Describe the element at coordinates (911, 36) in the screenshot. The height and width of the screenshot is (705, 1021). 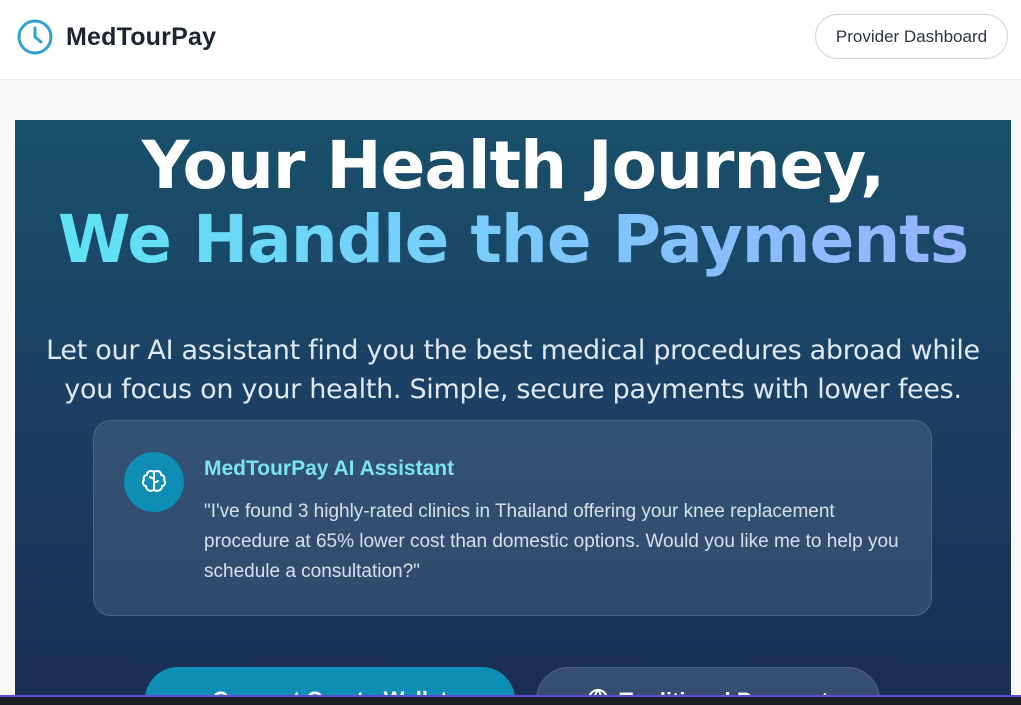
I see `provider-dashboard-button: Provider Dashboard` at that location.